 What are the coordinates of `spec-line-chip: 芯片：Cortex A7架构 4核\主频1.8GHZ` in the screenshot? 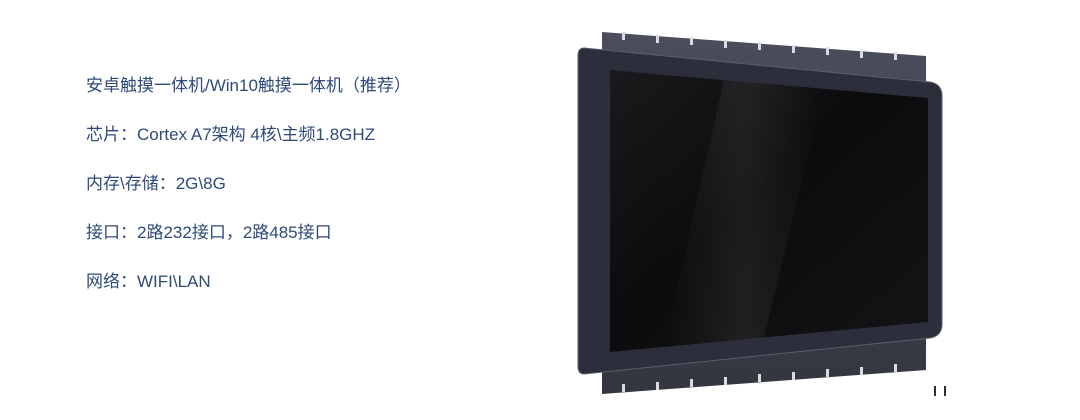 It's located at (231, 134).